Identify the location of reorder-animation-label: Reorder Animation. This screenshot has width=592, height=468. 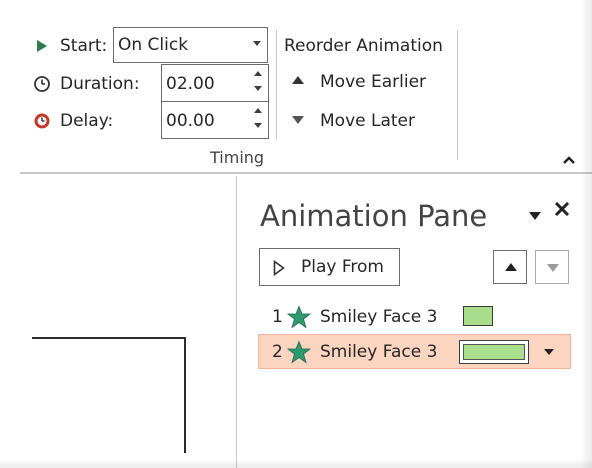
(363, 46).